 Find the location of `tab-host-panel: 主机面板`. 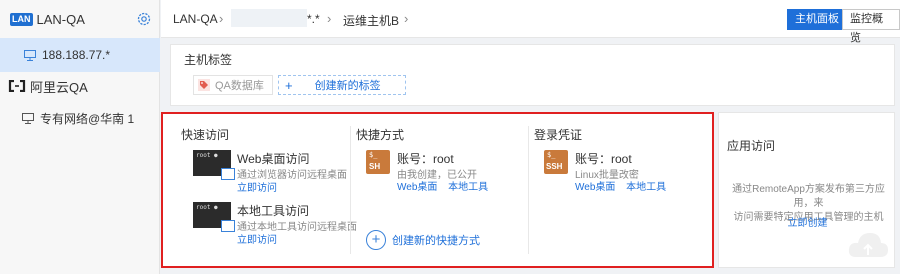

tab-host-panel: 主机面板 is located at coordinates (817, 19).